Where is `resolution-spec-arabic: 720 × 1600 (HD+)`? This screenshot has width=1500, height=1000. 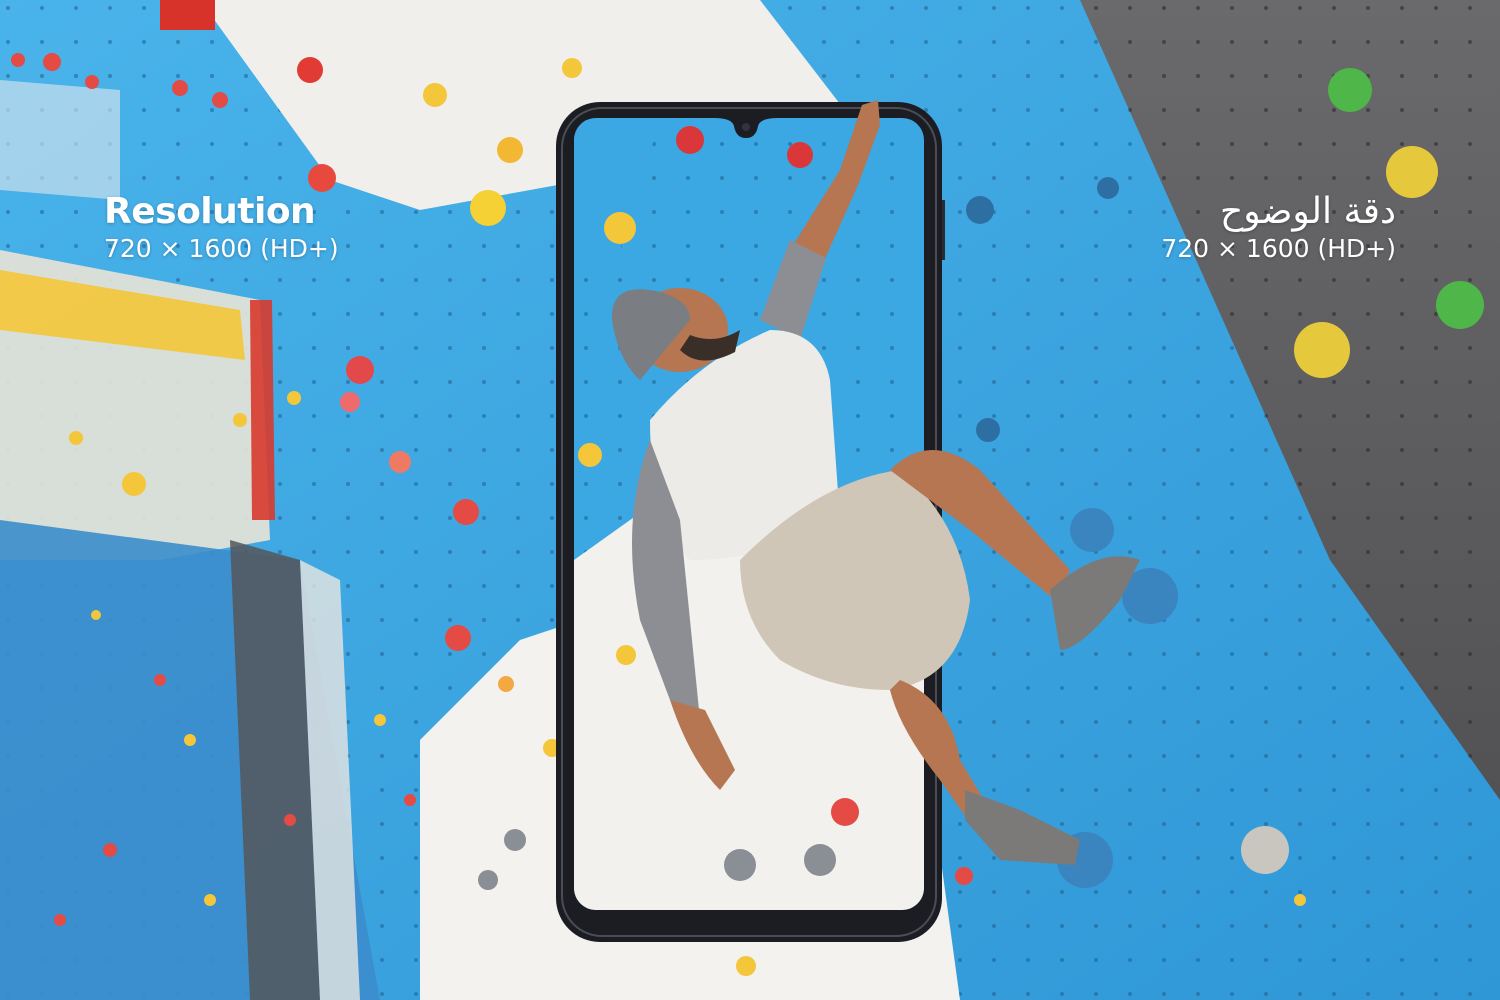
resolution-spec-arabic: 720 × 1600 (HD+) is located at coordinates (1278, 248).